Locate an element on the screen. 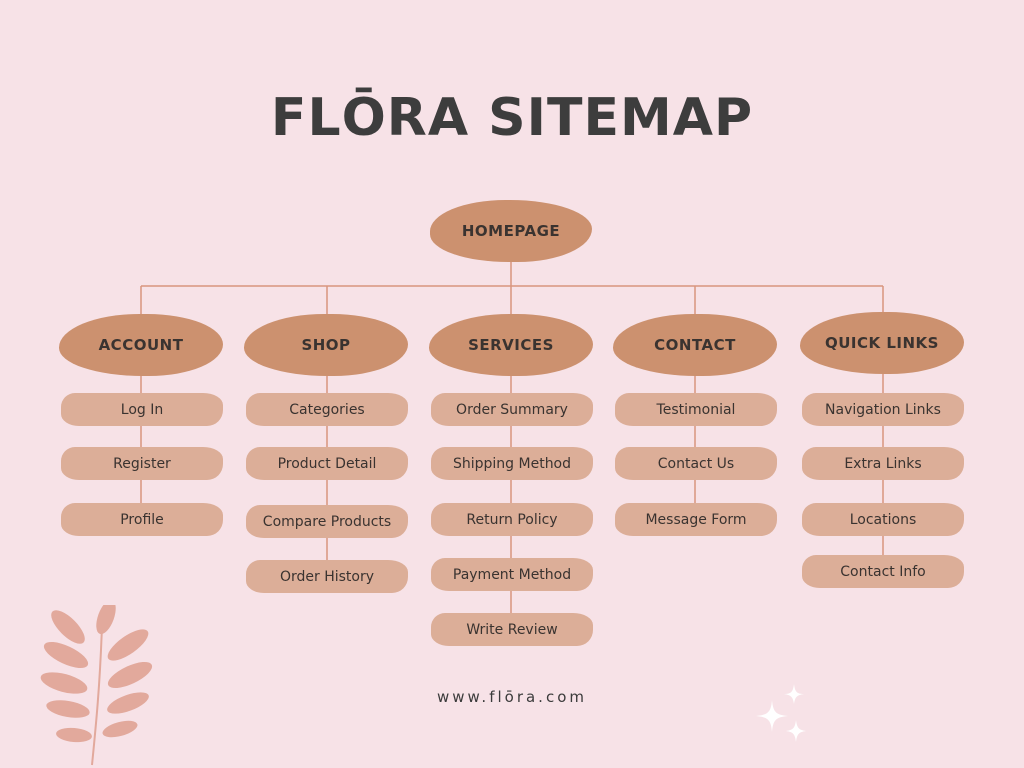 Image resolution: width=1024 pixels, height=768 pixels. leaf-label: Return Policy is located at coordinates (512, 519).